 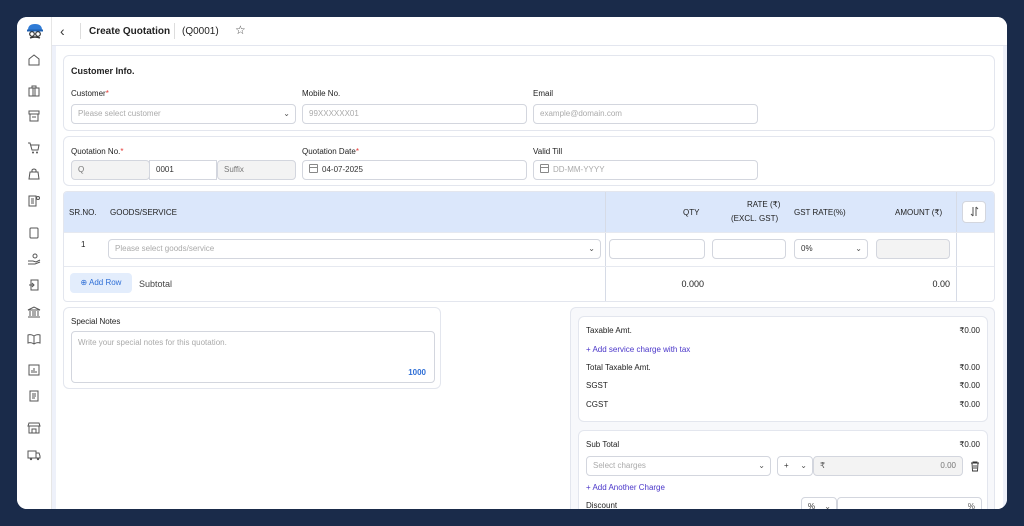 What do you see at coordinates (602, 505) in the screenshot?
I see `discount-label: Discount` at bounding box center [602, 505].